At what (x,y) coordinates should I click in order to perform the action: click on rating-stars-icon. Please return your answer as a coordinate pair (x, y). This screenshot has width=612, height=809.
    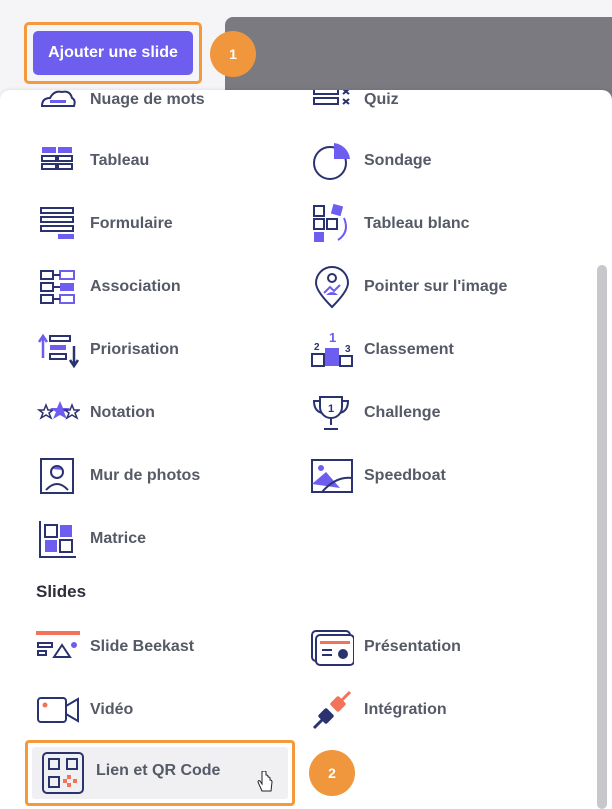
    Looking at the image, I should click on (58, 413).